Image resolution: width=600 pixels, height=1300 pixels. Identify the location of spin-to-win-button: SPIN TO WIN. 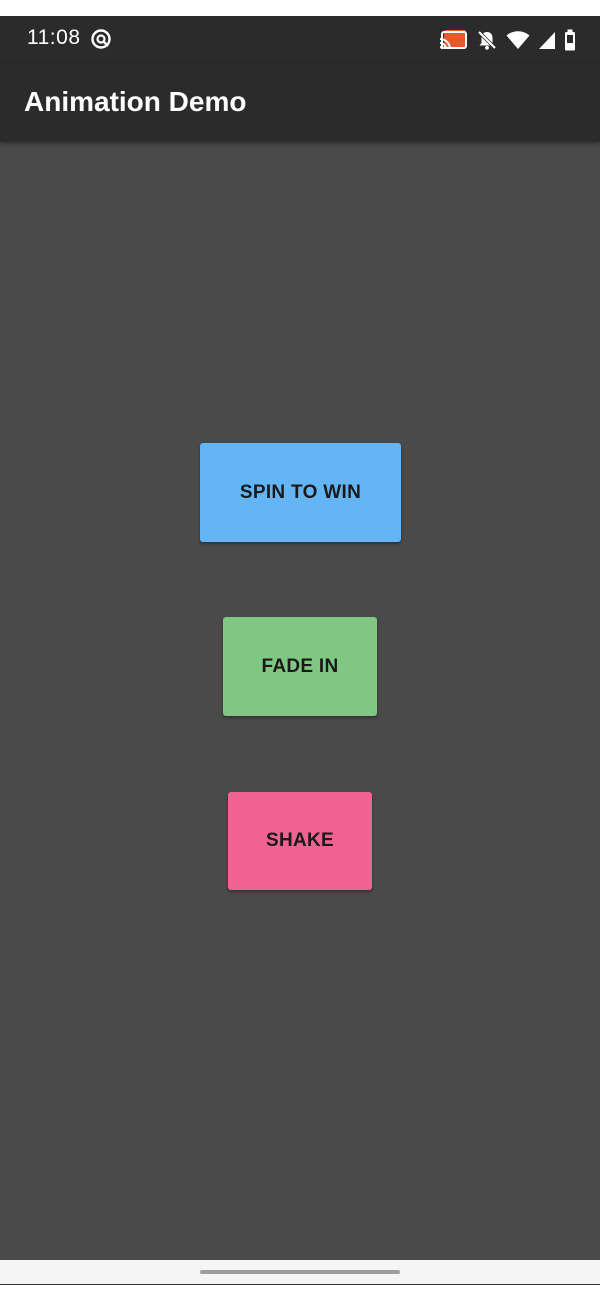
(300, 492).